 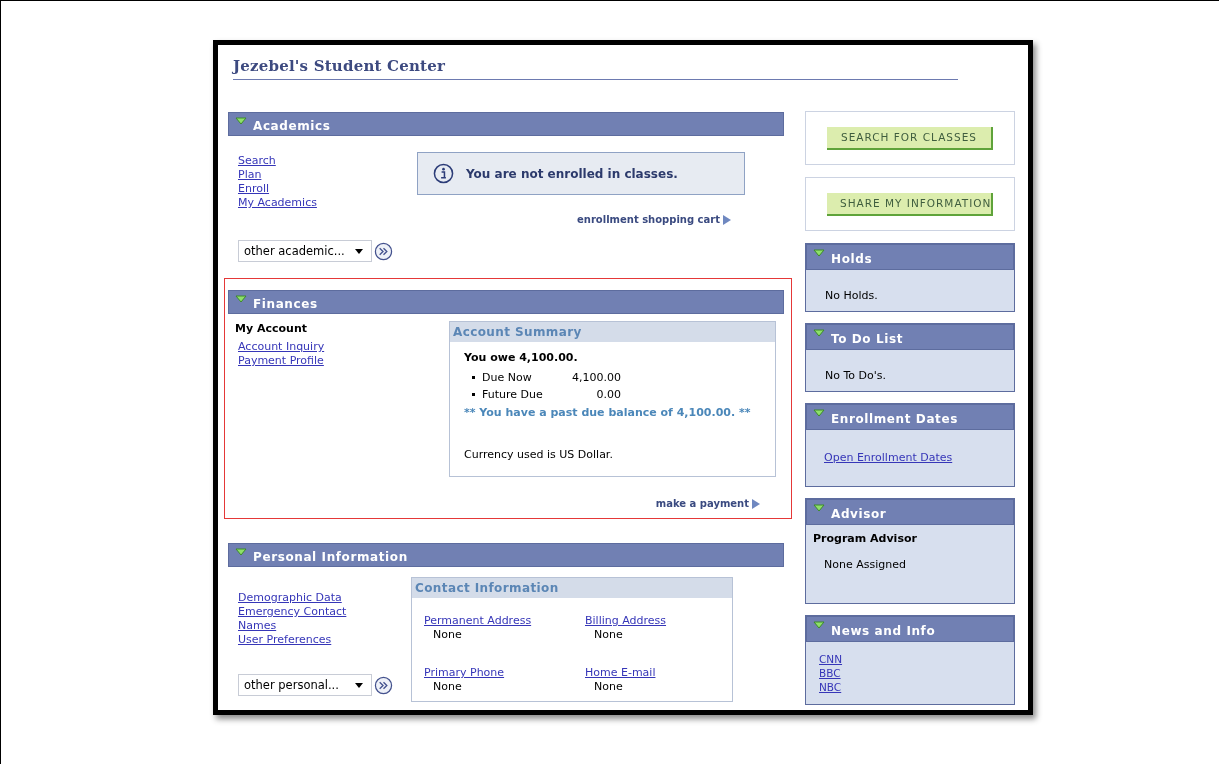 What do you see at coordinates (290, 598) in the screenshot?
I see `link: Demographic Data` at bounding box center [290, 598].